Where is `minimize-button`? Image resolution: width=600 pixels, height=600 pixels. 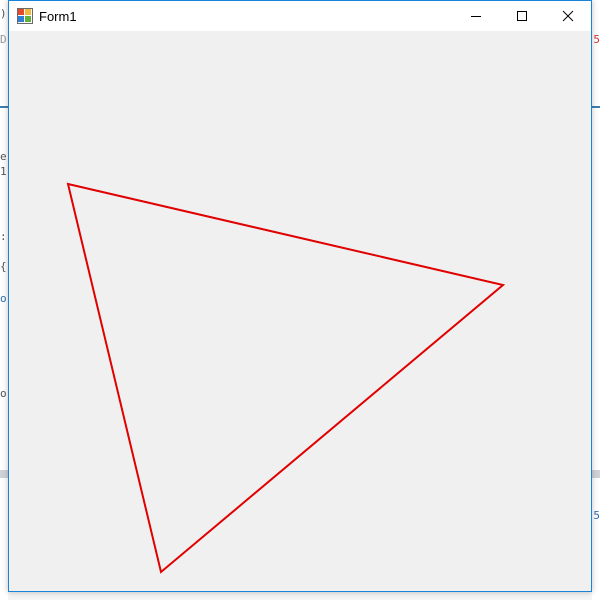 minimize-button is located at coordinates (476, 16).